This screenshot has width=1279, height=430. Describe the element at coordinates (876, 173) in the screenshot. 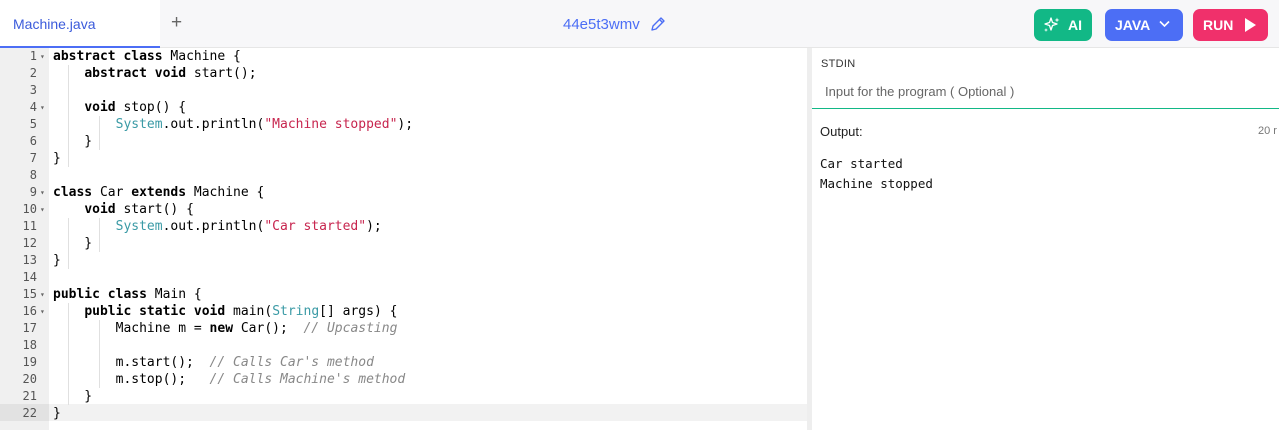

I see `output-text: Car started Machine stopped` at that location.